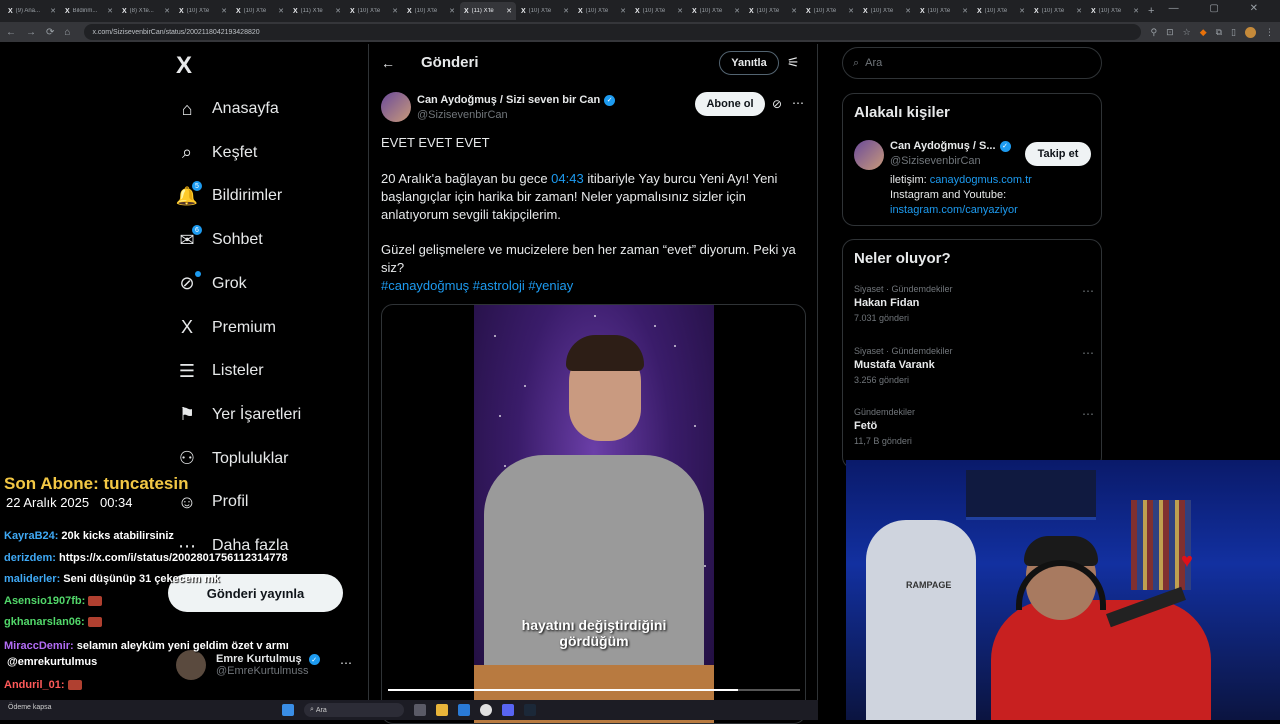  Describe the element at coordinates (396, 107) in the screenshot. I see `author-avatar` at that location.